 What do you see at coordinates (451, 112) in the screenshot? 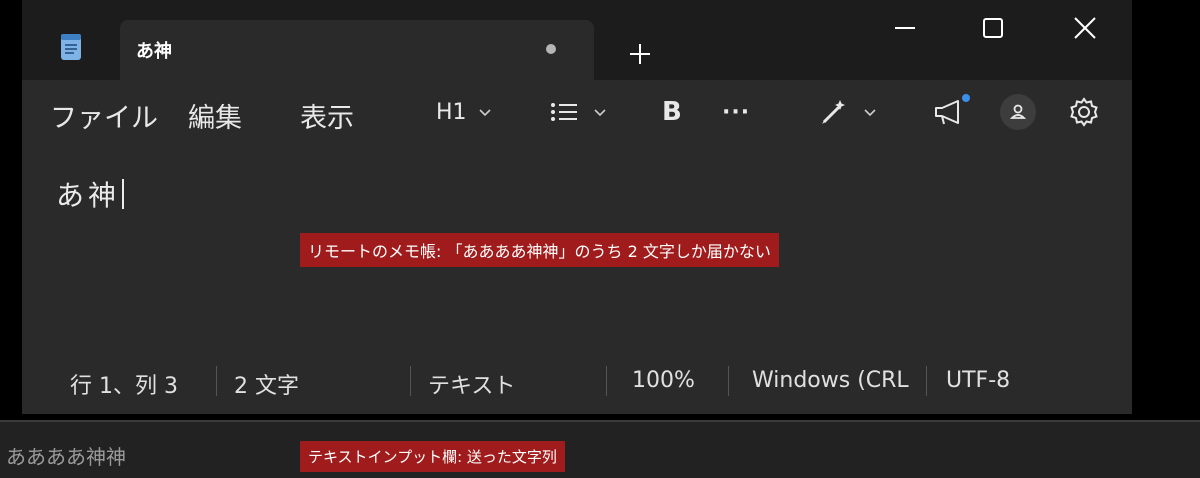
I see `heading-label: H1` at bounding box center [451, 112].